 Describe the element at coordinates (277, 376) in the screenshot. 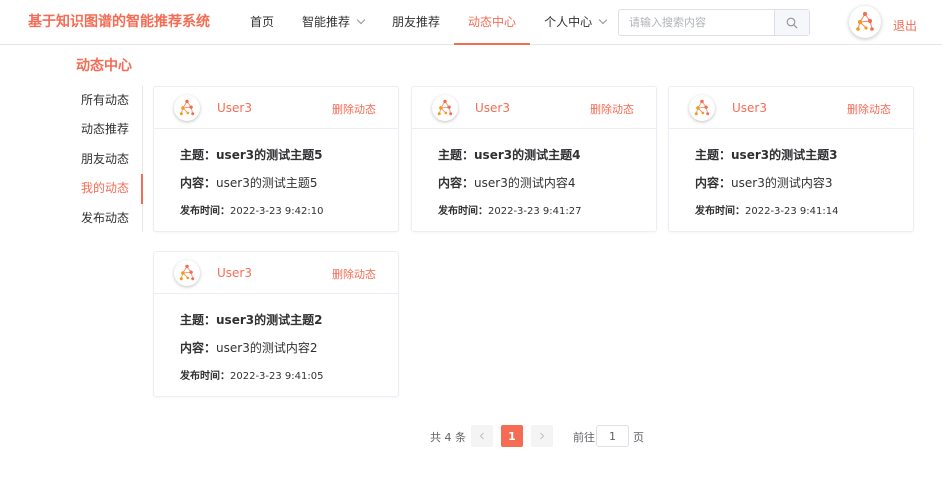

I see `post-time: 2022-3-23 9:41:05` at that location.